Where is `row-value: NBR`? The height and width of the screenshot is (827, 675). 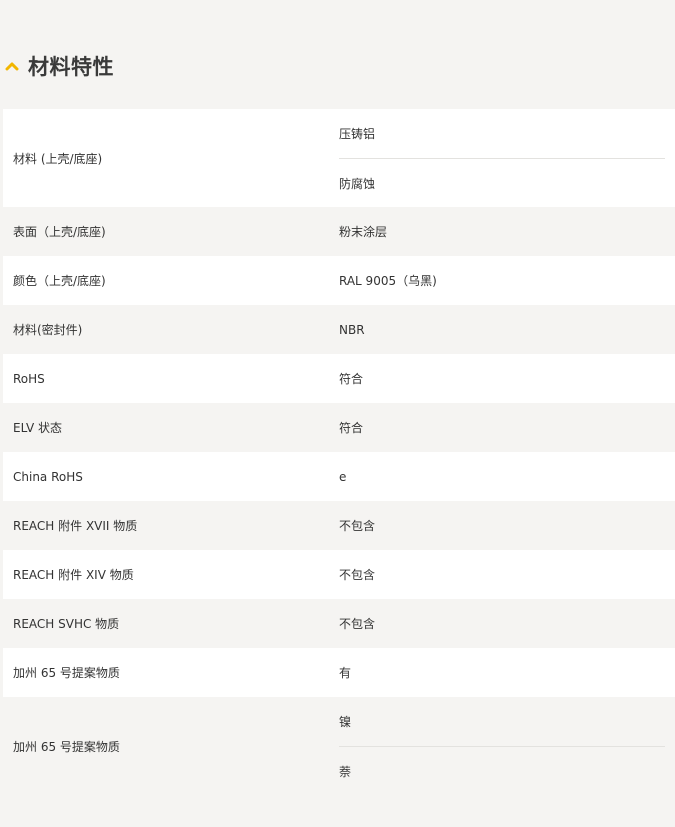 row-value: NBR is located at coordinates (352, 329).